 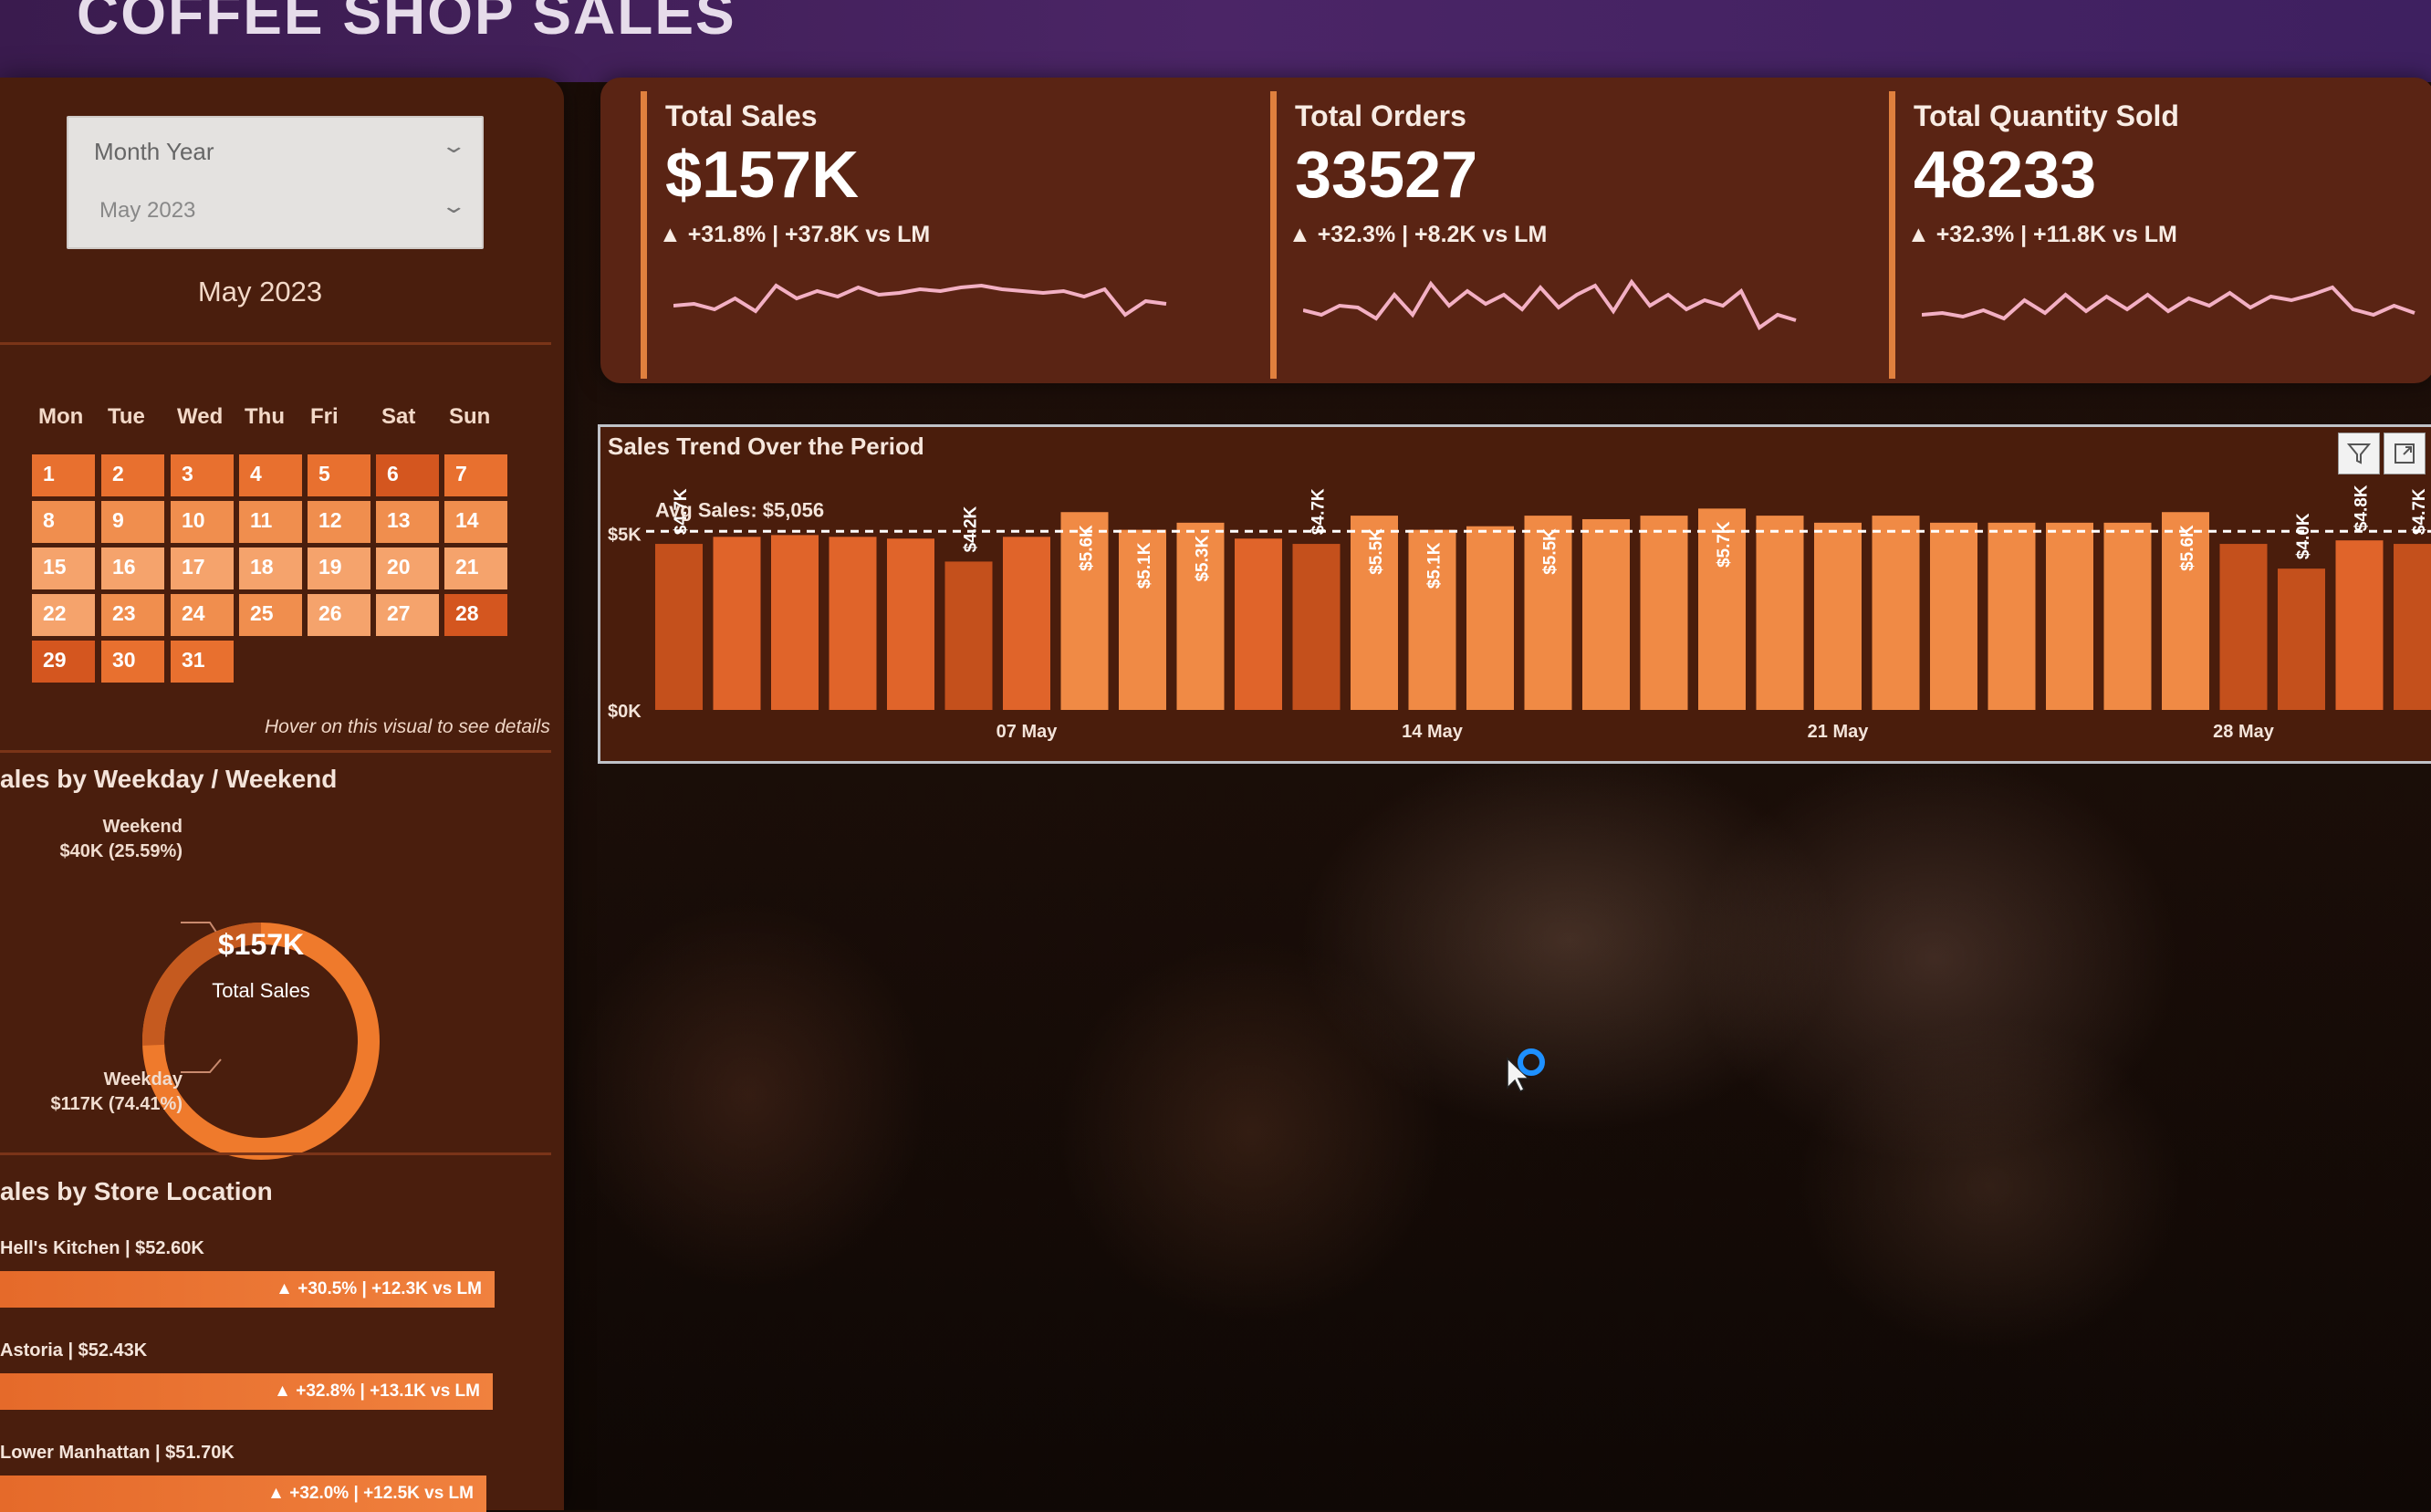 I want to click on calendar-day: 4, so click(x=270, y=475).